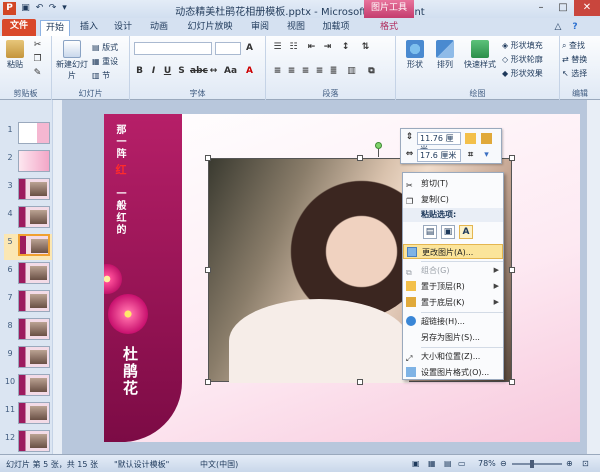 The height and width of the screenshot is (472, 600). What do you see at coordinates (574, 73) in the screenshot?
I see `select-button: ↖ 选择` at bounding box center [574, 73].